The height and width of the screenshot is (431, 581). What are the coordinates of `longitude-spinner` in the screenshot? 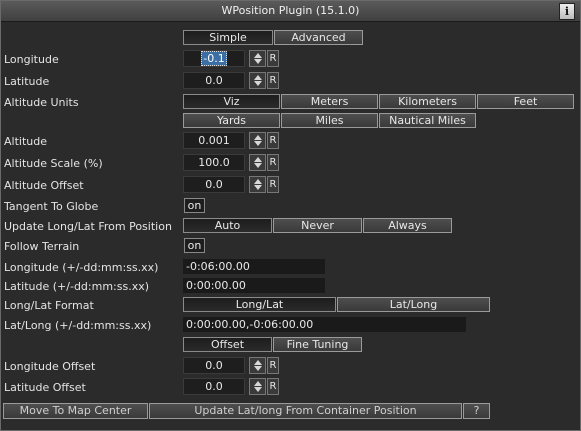 It's located at (257, 58).